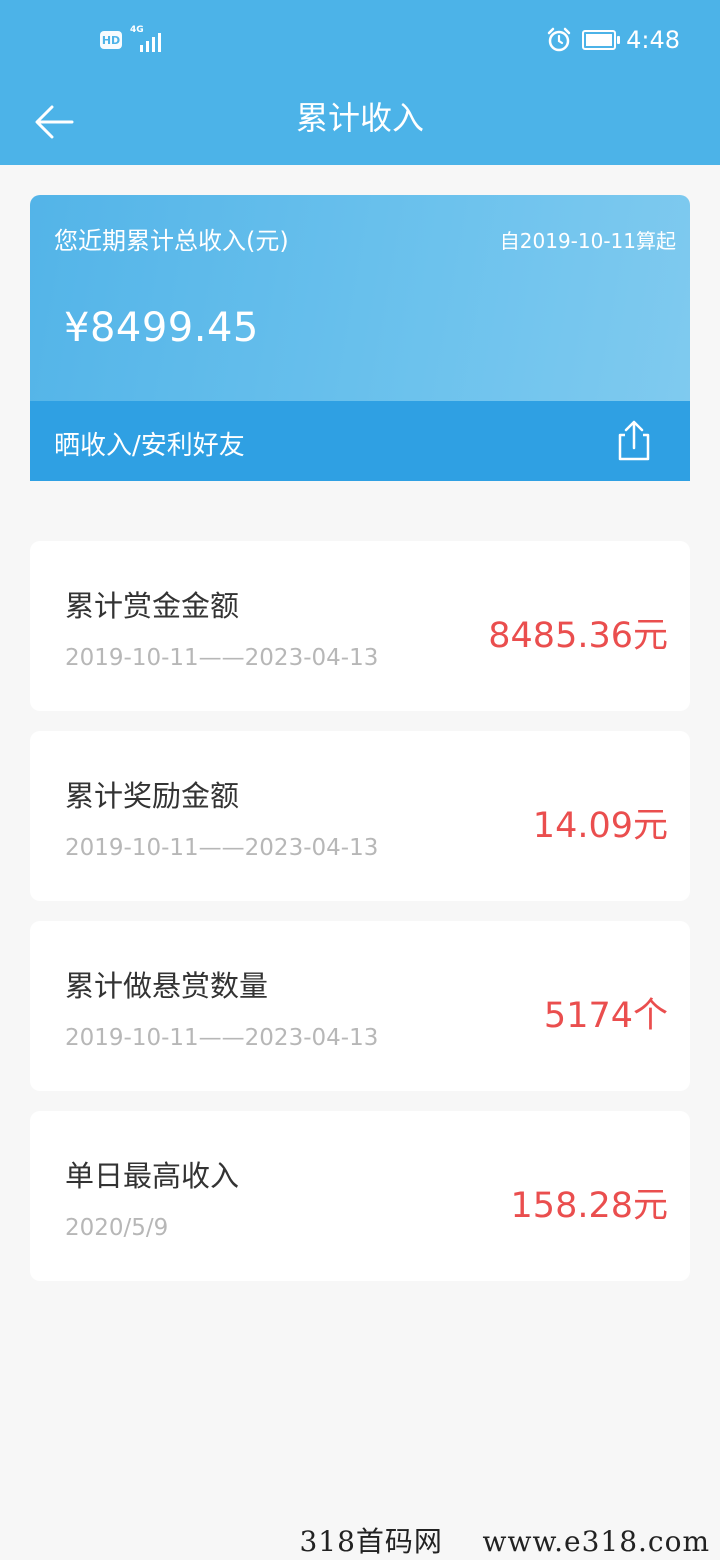 This screenshot has height=1560, width=720. Describe the element at coordinates (587, 241) in the screenshot. I see `summary-since-date: 自2019-10-11算起` at that location.